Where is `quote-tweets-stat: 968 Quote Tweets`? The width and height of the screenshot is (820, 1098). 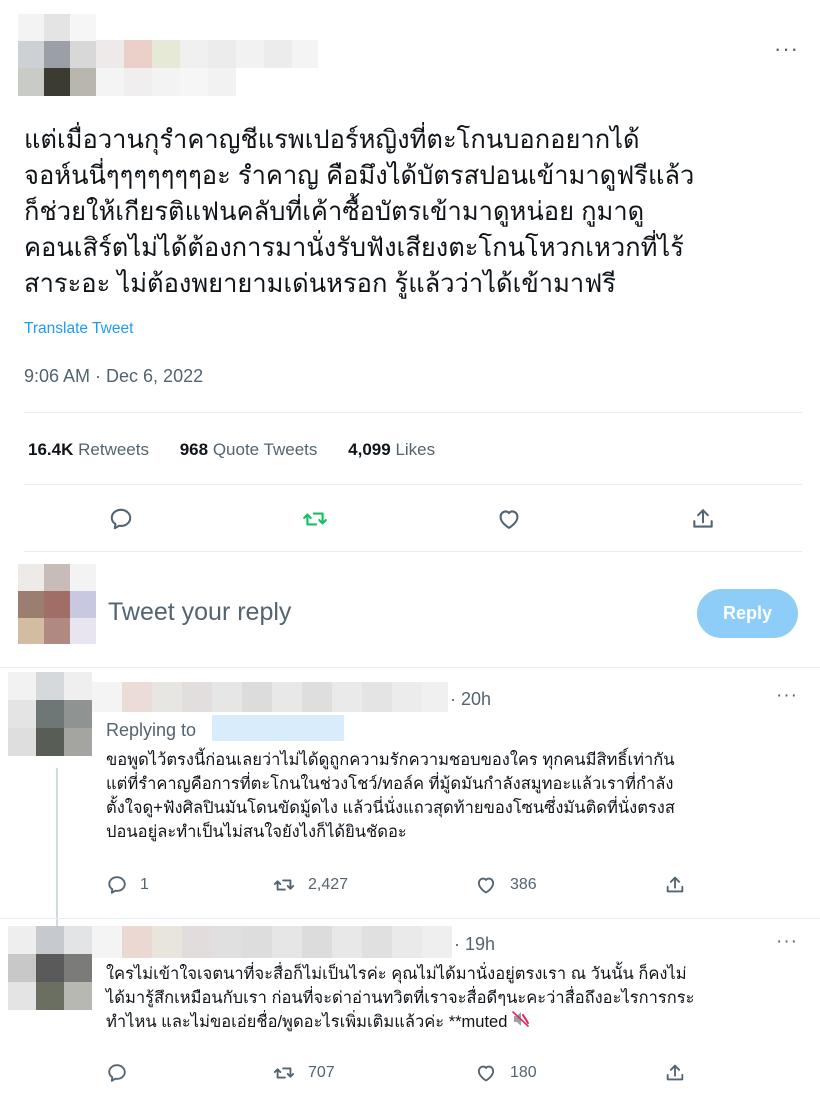 quote-tweets-stat: 968 Quote Tweets is located at coordinates (249, 449).